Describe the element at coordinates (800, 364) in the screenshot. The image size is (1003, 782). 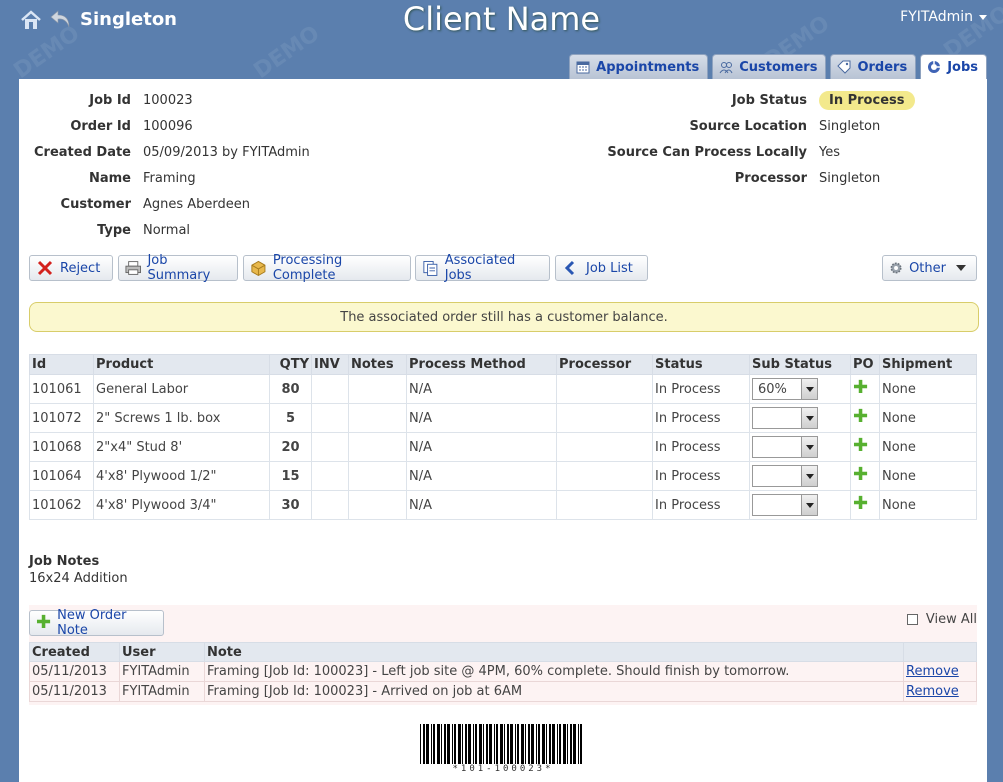
I see `column-header: Sub Status` at that location.